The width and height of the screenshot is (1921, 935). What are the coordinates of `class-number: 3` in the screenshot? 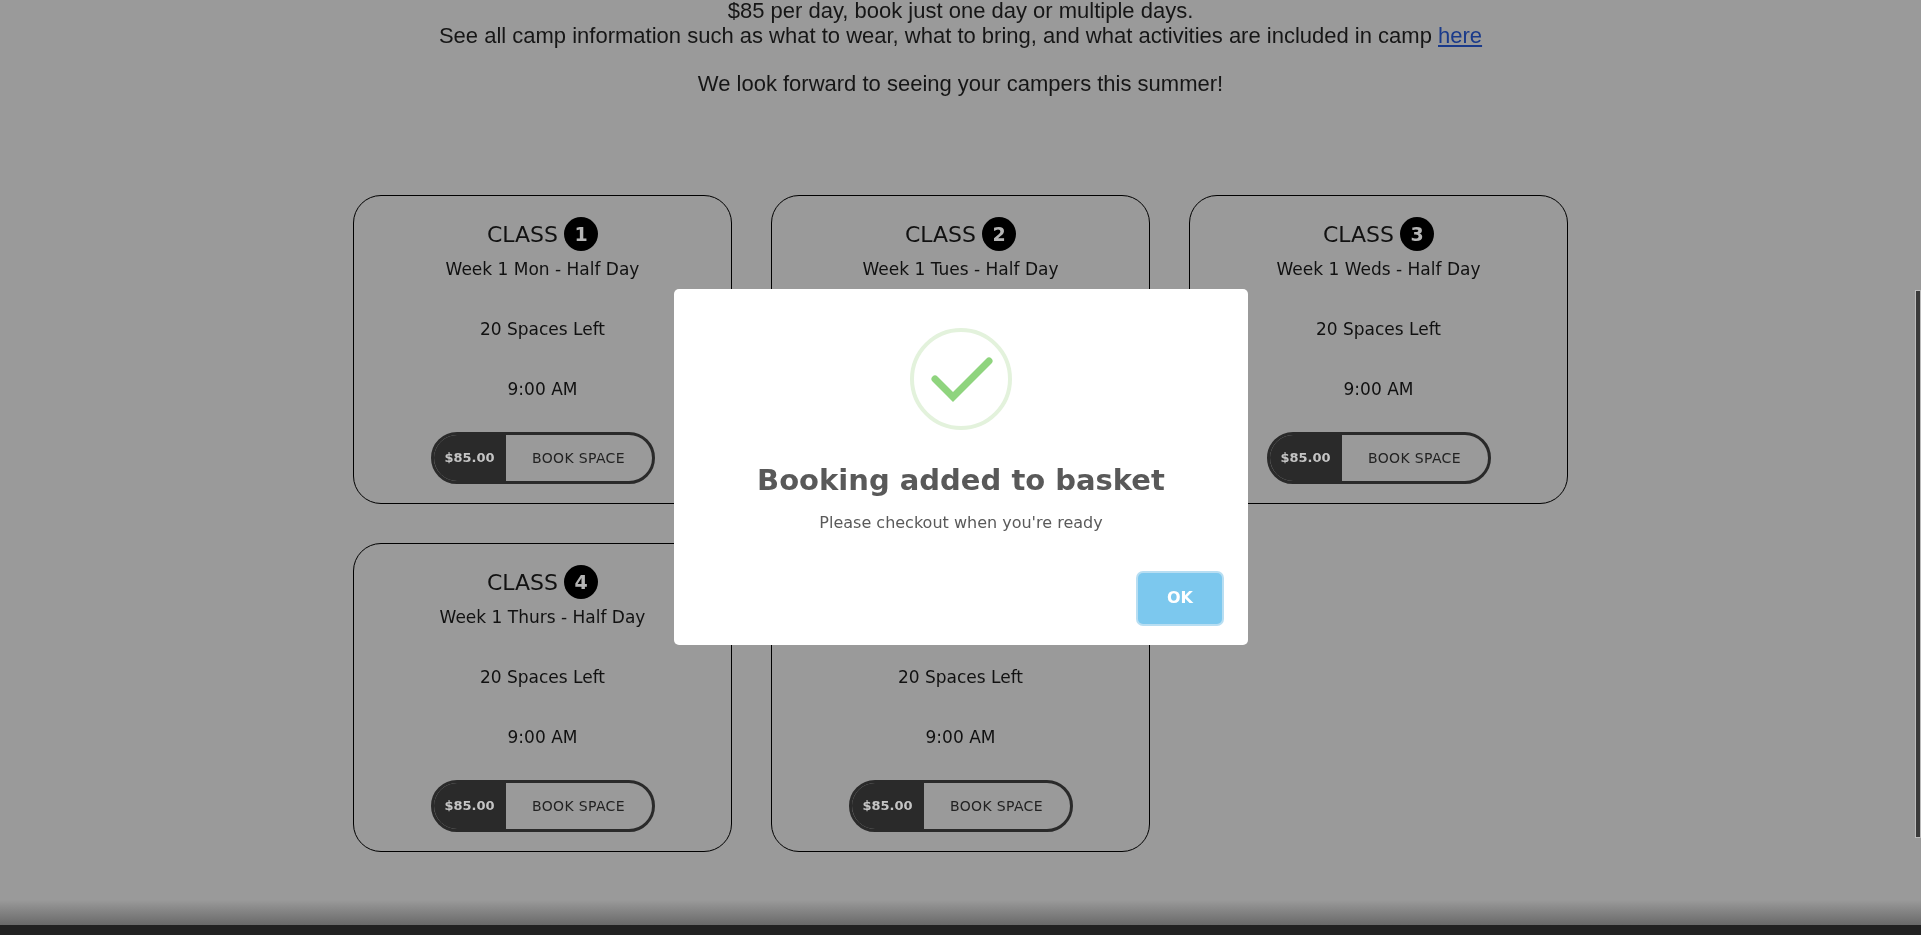 It's located at (1417, 234).